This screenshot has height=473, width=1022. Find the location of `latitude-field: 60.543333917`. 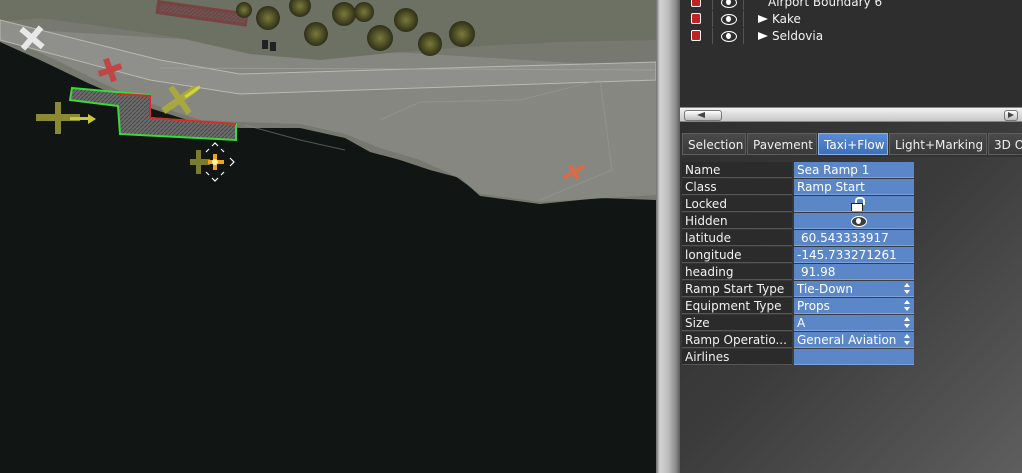

latitude-field: 60.543333917 is located at coordinates (854, 238).